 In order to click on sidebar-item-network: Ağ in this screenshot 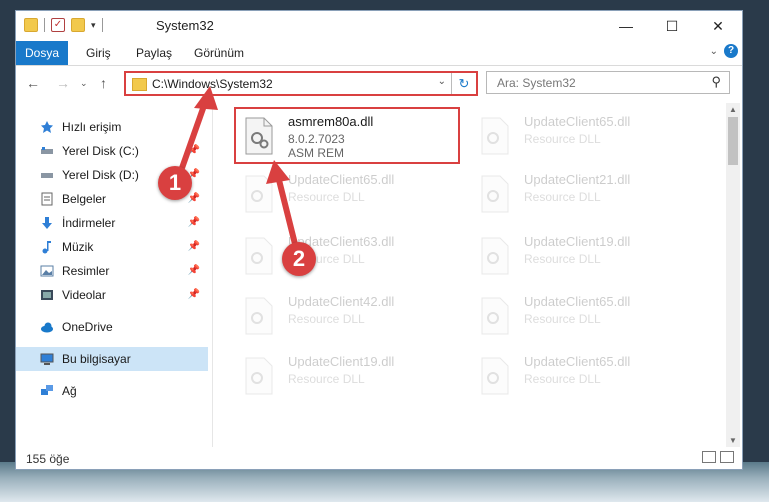, I will do `click(112, 391)`.